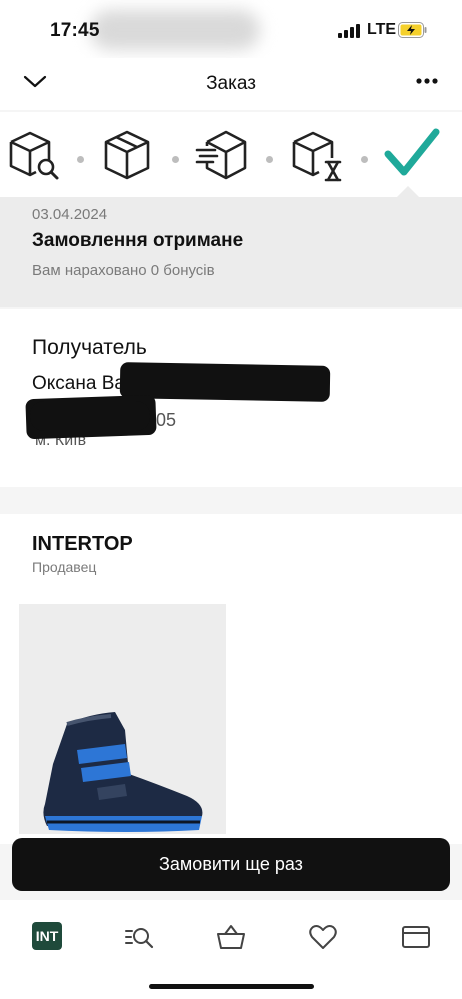 This screenshot has height=999, width=462. I want to click on search-list-icon, so click(139, 937).